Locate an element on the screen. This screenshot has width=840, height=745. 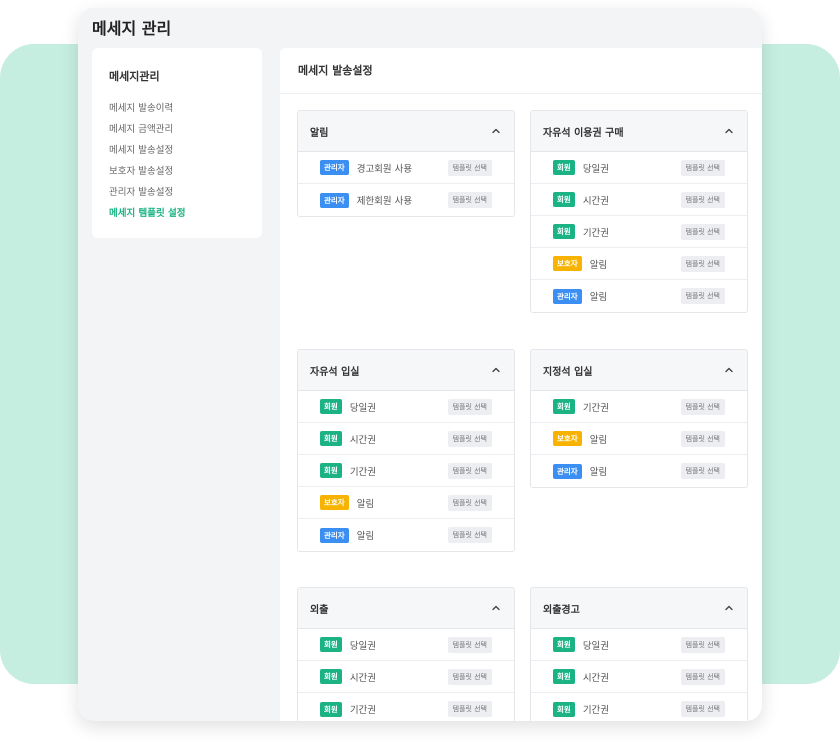
sidebar-item-admin-settings: 관리자 발송설정 is located at coordinates (177, 192).